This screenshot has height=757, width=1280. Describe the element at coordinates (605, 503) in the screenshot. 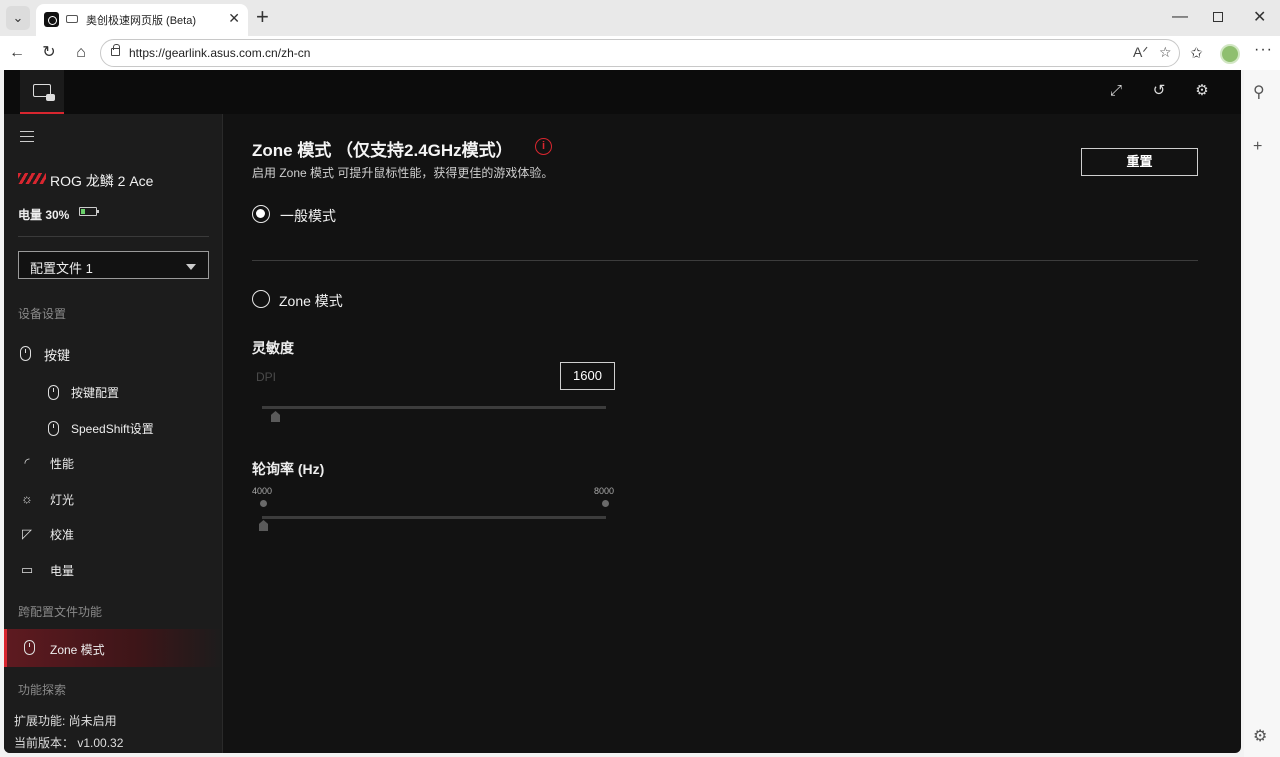

I see `polling-tick-max` at that location.